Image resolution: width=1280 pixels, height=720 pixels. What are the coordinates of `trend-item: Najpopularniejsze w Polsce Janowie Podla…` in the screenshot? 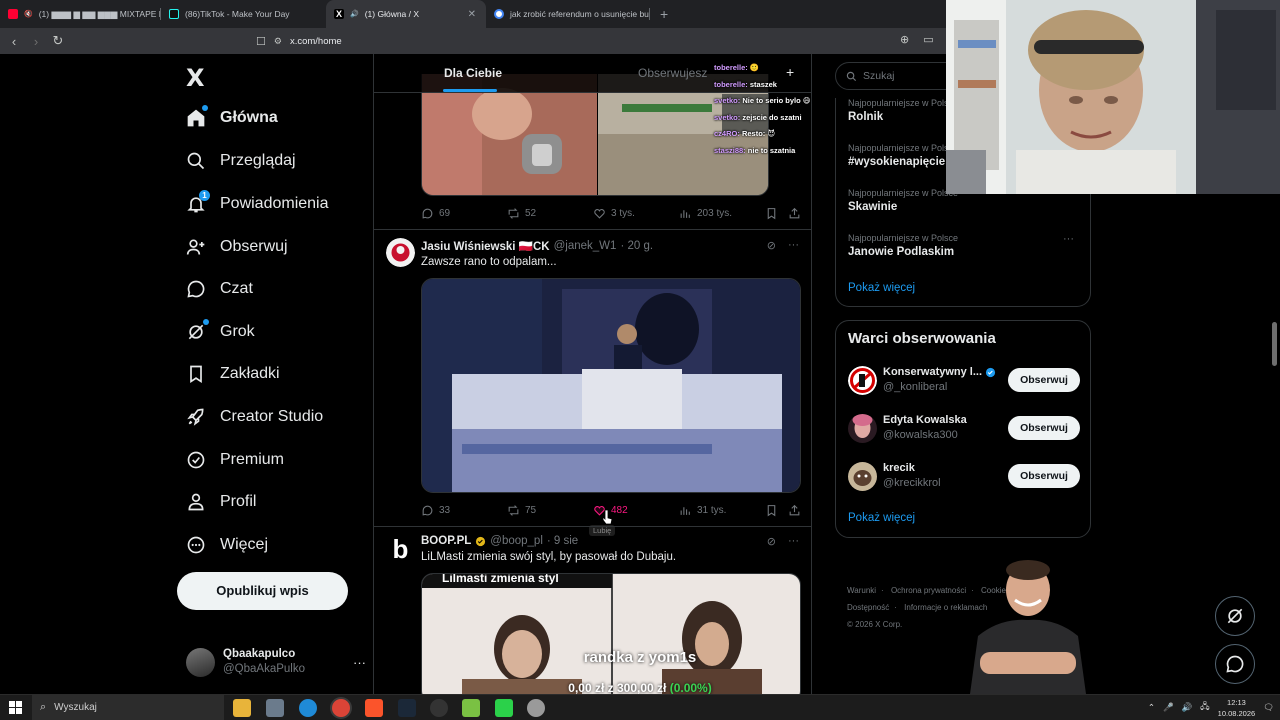 It's located at (963, 245).